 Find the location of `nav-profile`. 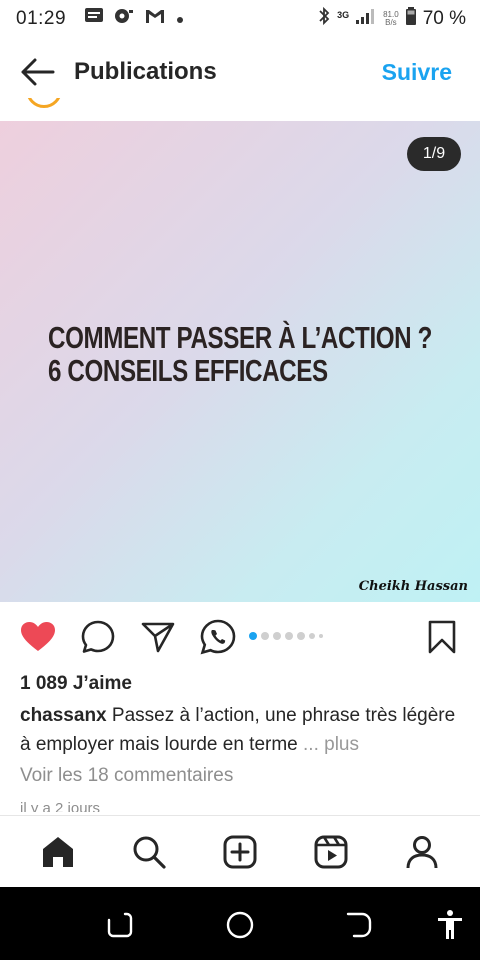

nav-profile is located at coordinates (422, 852).